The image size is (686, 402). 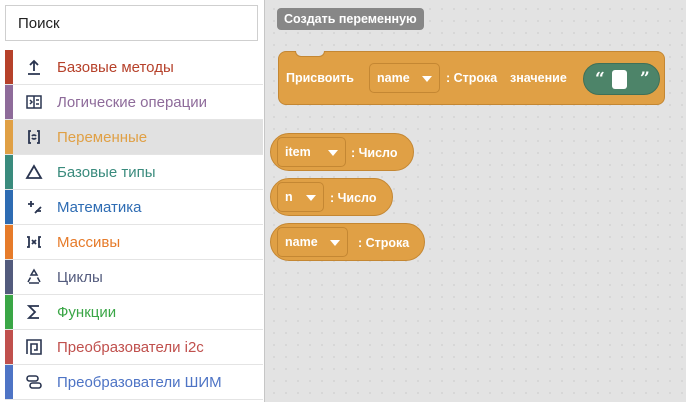 I want to click on category-i2c: Преобразователи i2c, so click(x=134, y=347).